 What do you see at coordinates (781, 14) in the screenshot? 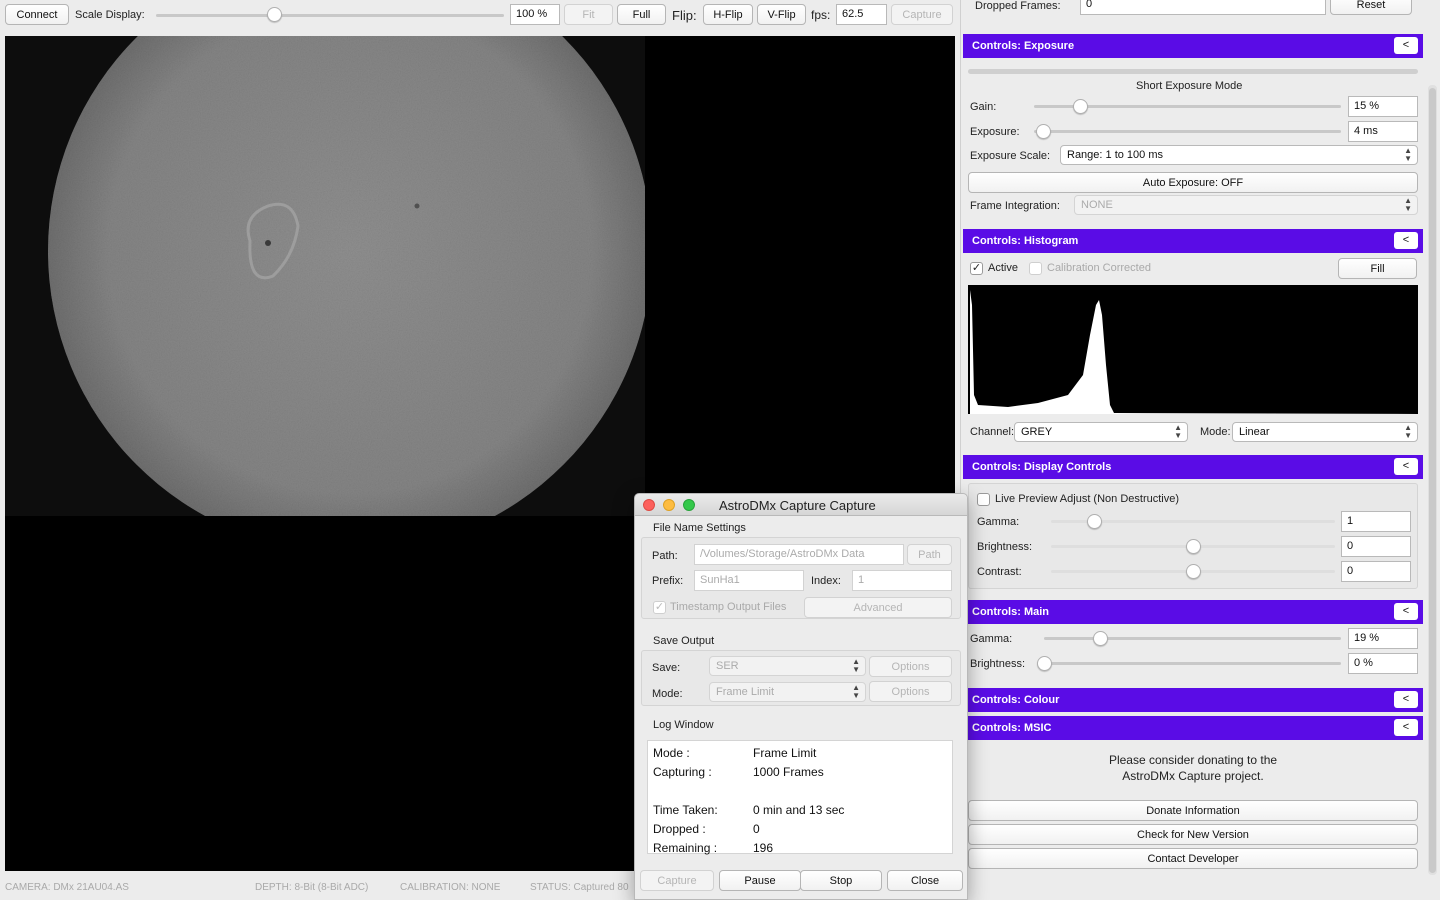
I see `v-flip-button: V-Flip` at bounding box center [781, 14].